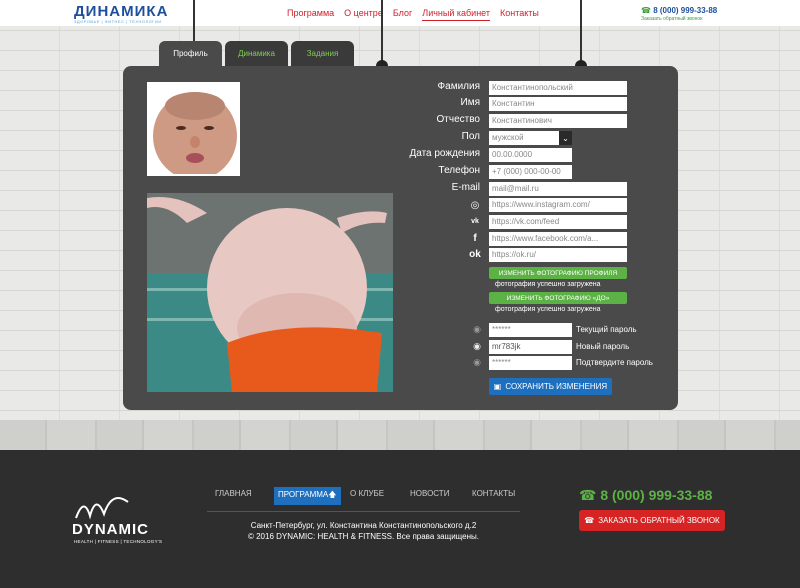 This screenshot has width=800, height=588. I want to click on label-birthdate: Дата рождения, so click(444, 153).